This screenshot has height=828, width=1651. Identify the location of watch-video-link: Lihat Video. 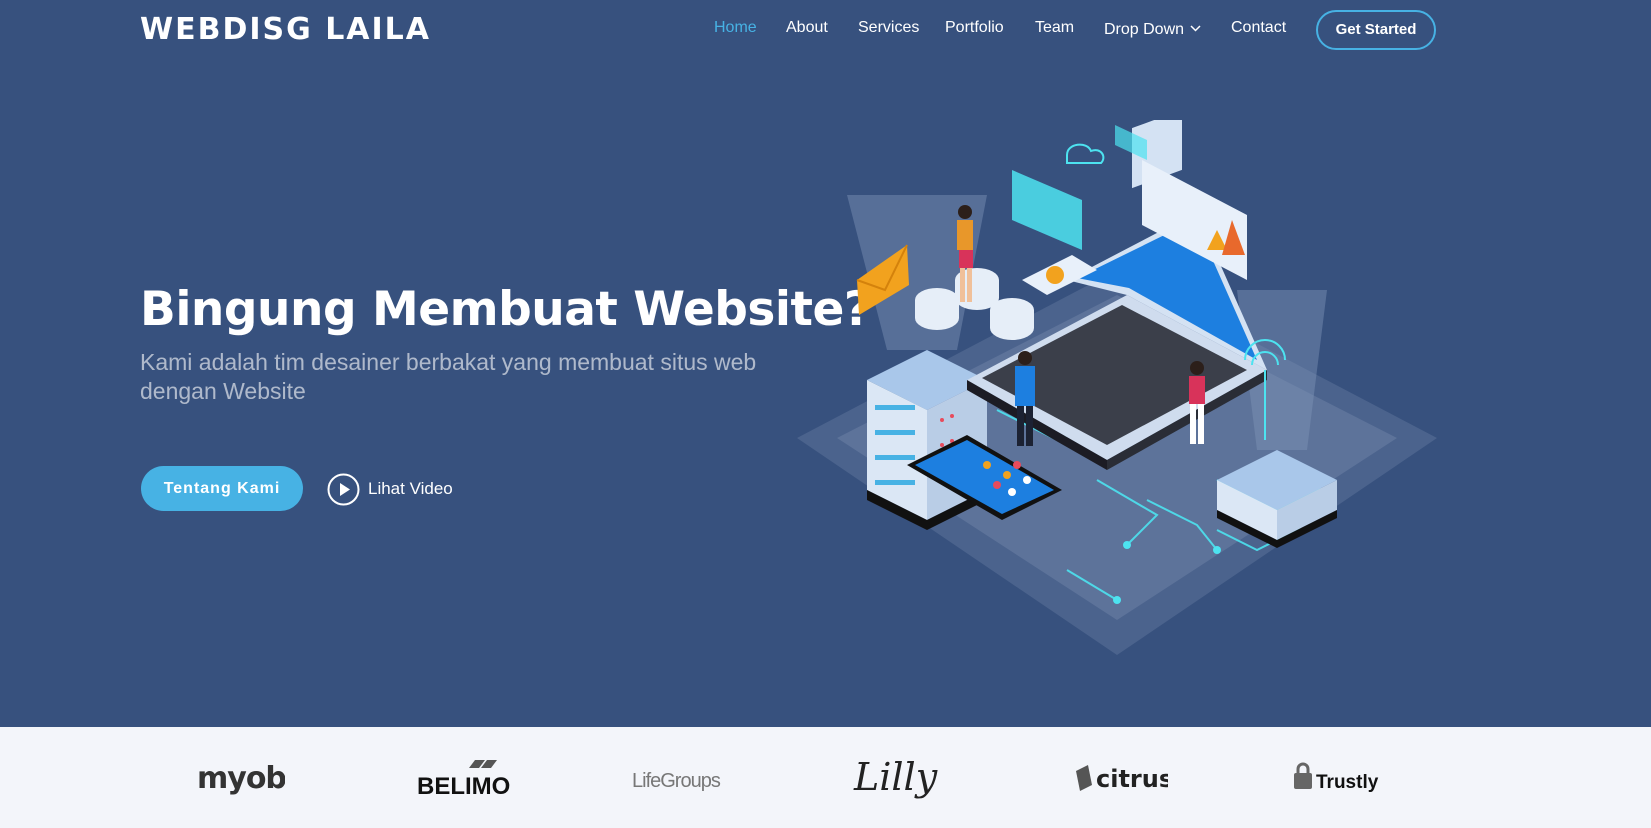
(390, 489).